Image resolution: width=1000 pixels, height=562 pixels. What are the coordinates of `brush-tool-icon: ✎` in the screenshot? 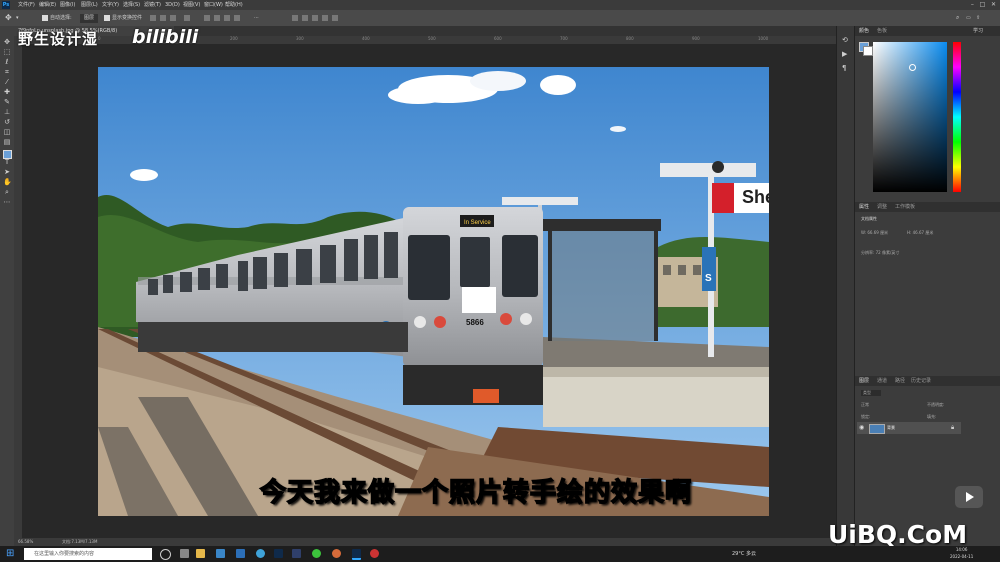 It's located at (7, 102).